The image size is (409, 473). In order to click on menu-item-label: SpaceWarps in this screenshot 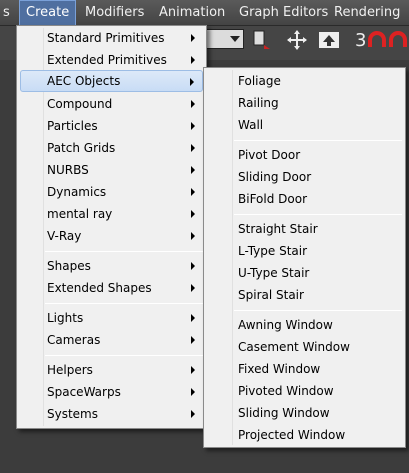, I will do `click(84, 392)`.